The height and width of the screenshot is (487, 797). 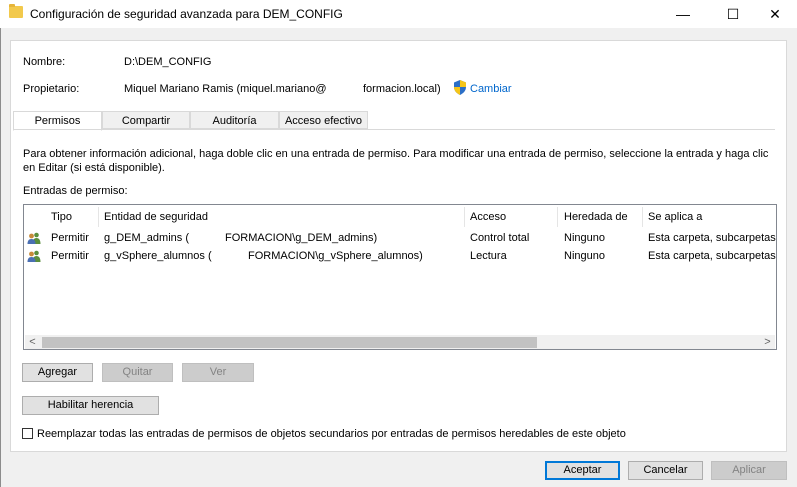 I want to click on replace-permissions-checkbox, so click(x=27, y=433).